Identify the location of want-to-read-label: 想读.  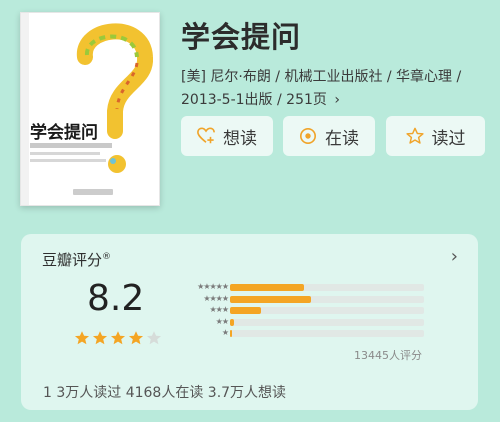
(240, 138).